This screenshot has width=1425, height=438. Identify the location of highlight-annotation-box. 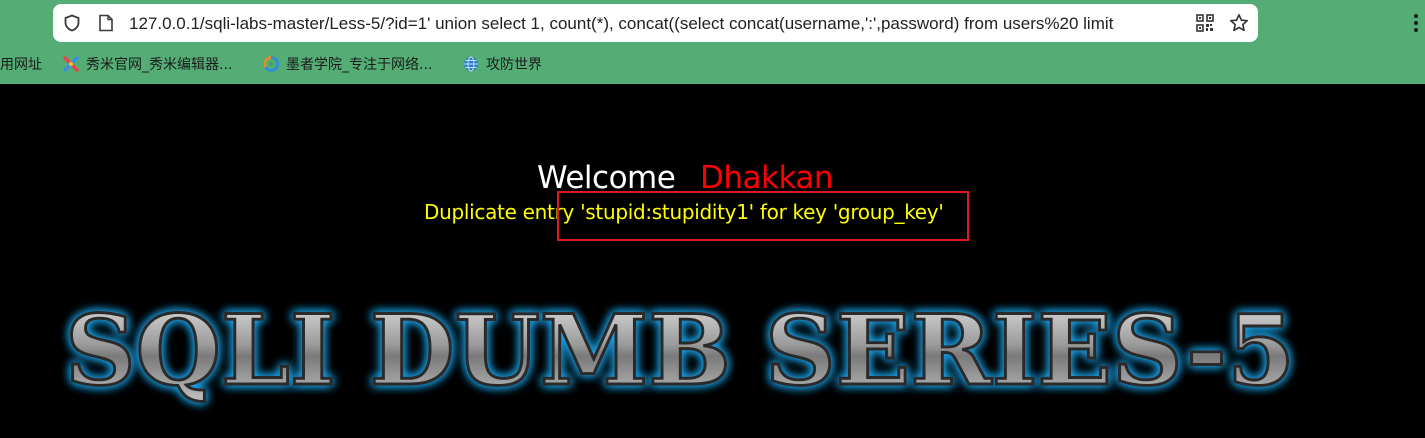
(763, 216).